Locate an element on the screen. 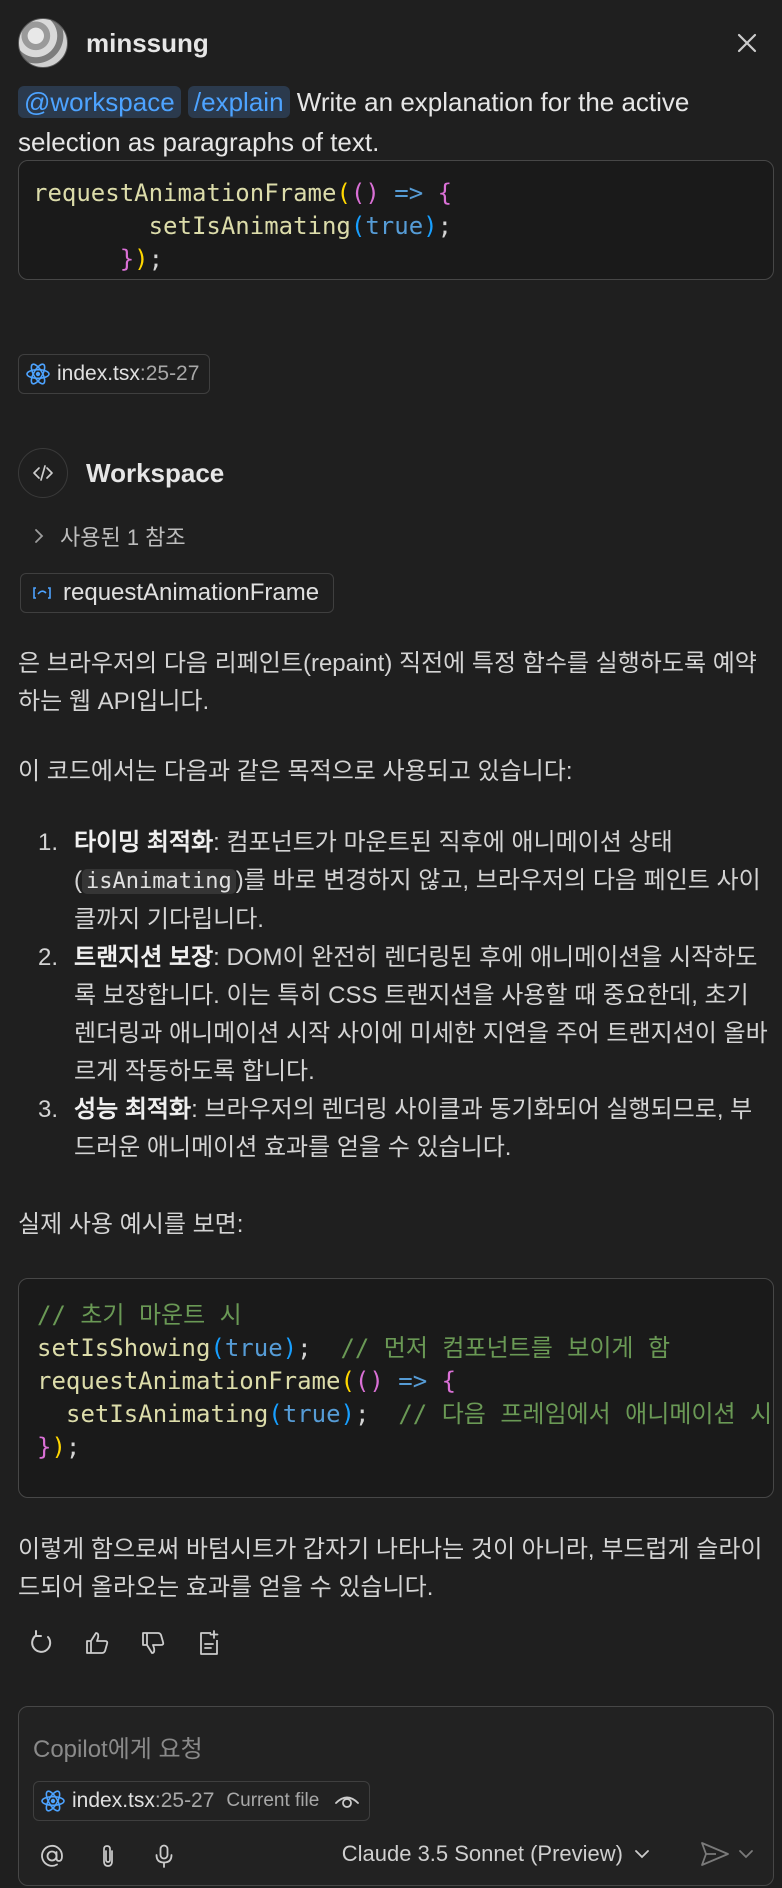 This screenshot has height=1888, width=782. chat-header: minssung is located at coordinates (391, 43).